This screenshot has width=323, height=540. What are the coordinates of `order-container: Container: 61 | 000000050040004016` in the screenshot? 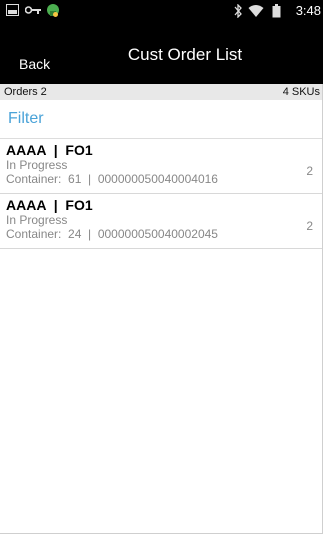 It's located at (112, 179).